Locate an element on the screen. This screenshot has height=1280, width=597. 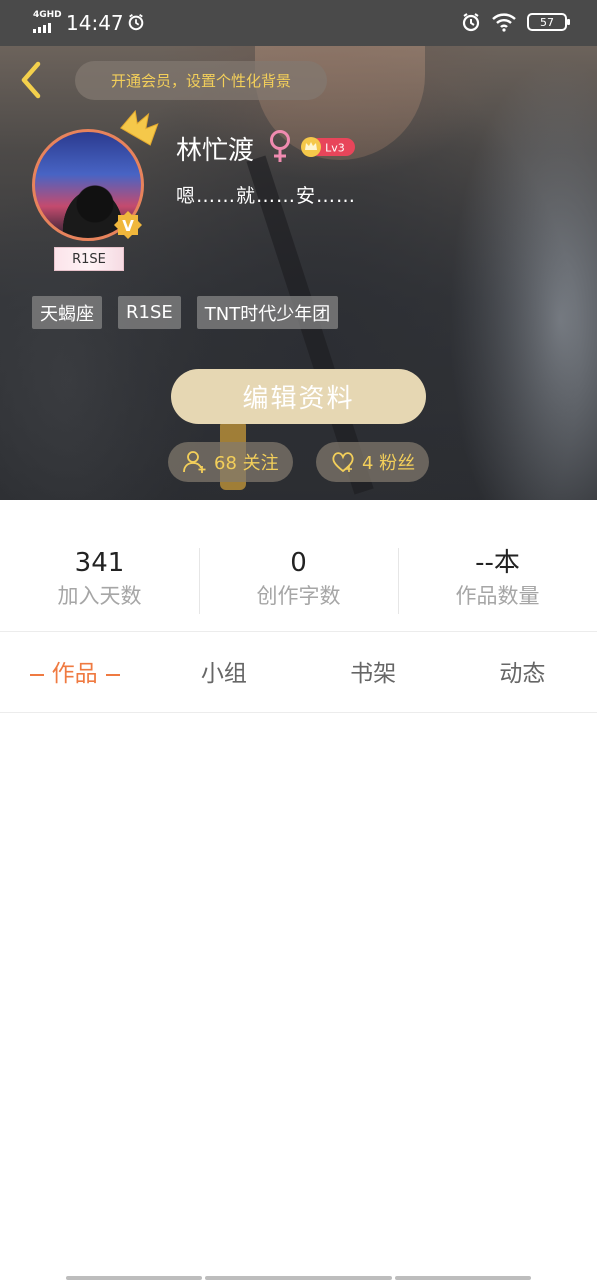
tab-label: 书架 is located at coordinates (373, 674).